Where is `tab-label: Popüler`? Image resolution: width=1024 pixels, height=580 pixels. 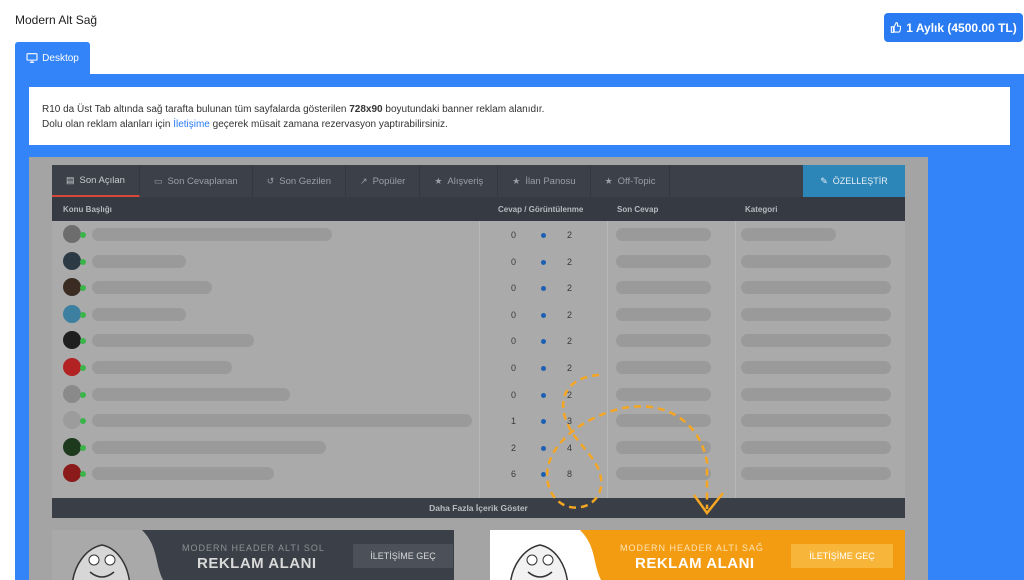
tab-label: Popüler is located at coordinates (389, 181).